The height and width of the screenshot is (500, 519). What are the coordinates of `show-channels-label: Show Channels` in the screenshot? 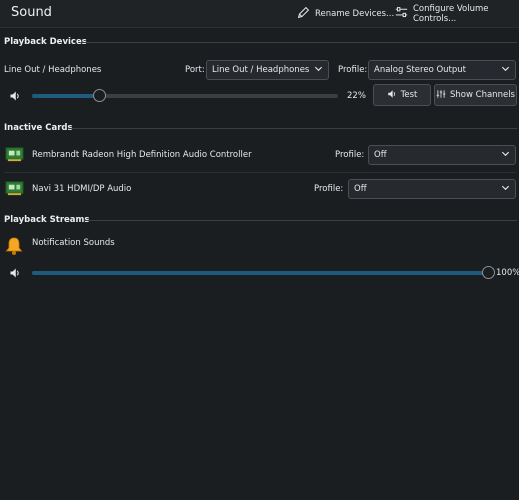 It's located at (482, 95).